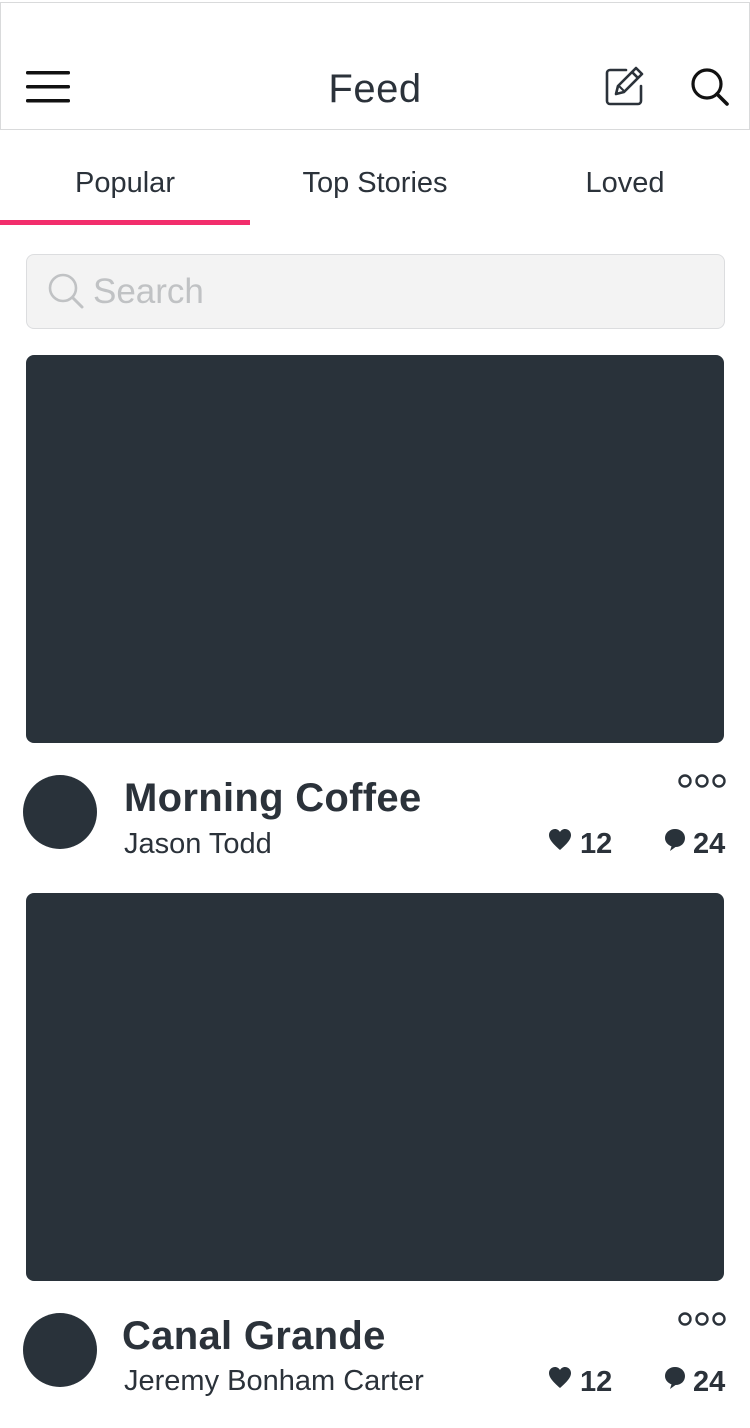  I want to click on search-input, so click(393, 292).